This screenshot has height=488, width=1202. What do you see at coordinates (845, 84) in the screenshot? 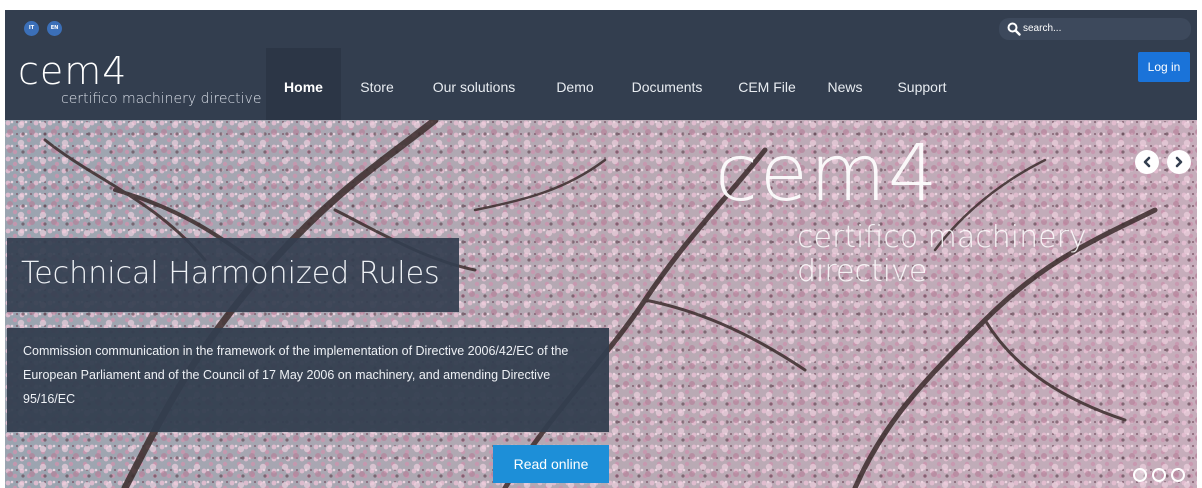
I see `nav-item-news: News` at bounding box center [845, 84].